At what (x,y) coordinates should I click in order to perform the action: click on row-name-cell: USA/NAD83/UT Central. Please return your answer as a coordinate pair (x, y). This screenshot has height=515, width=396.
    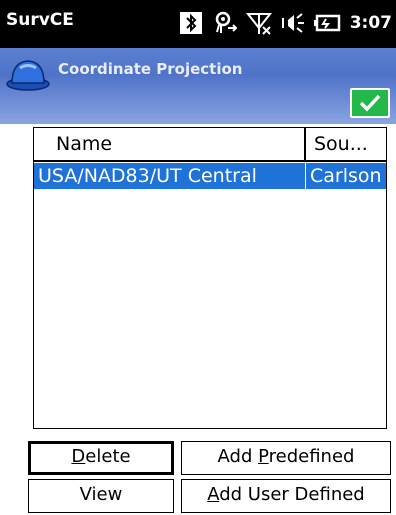
    Looking at the image, I should click on (170, 176).